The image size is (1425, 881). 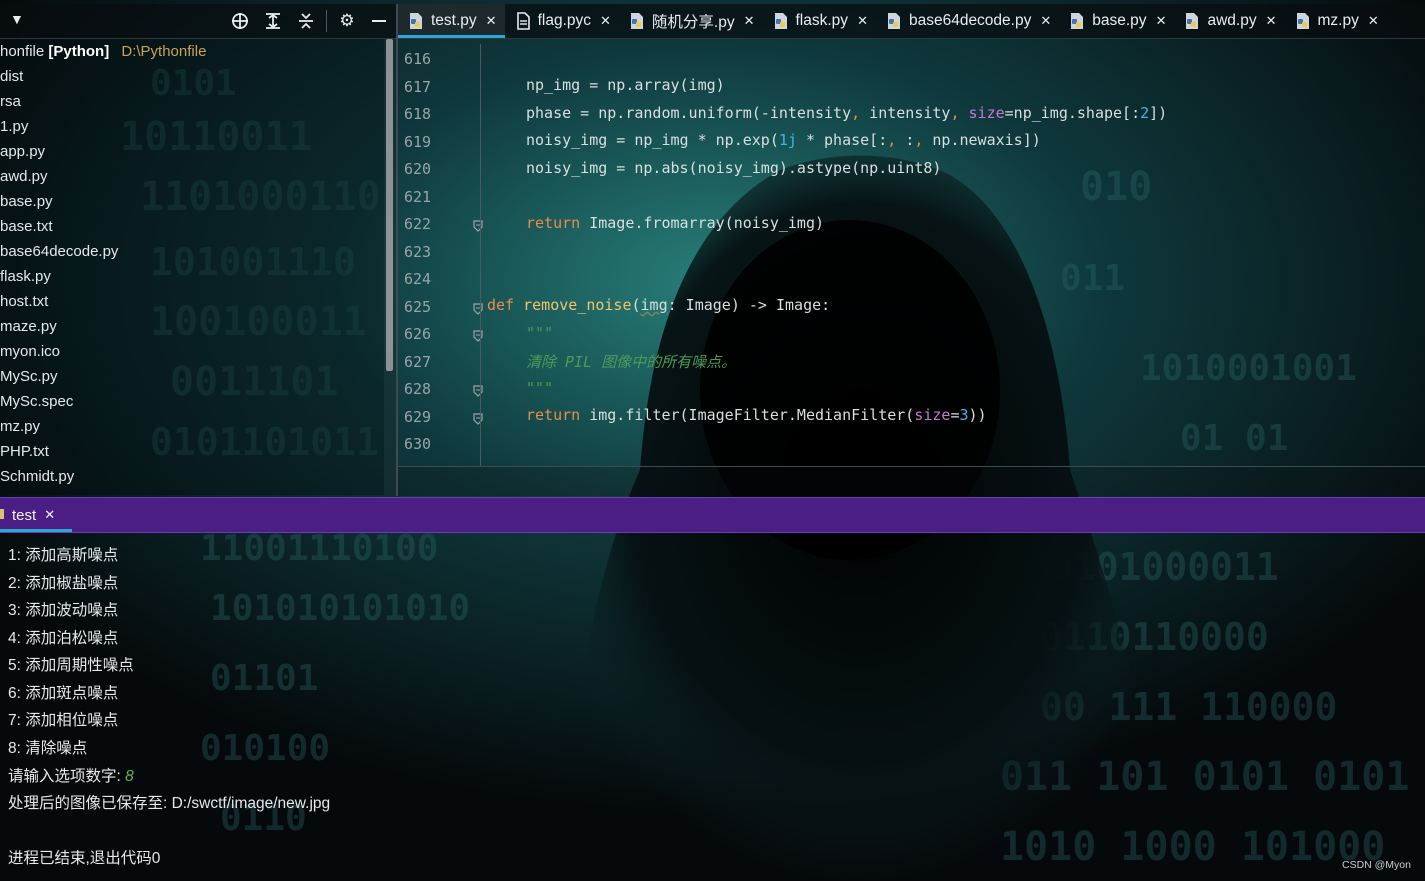 I want to click on tree-item-label: base.py, so click(x=26, y=201).